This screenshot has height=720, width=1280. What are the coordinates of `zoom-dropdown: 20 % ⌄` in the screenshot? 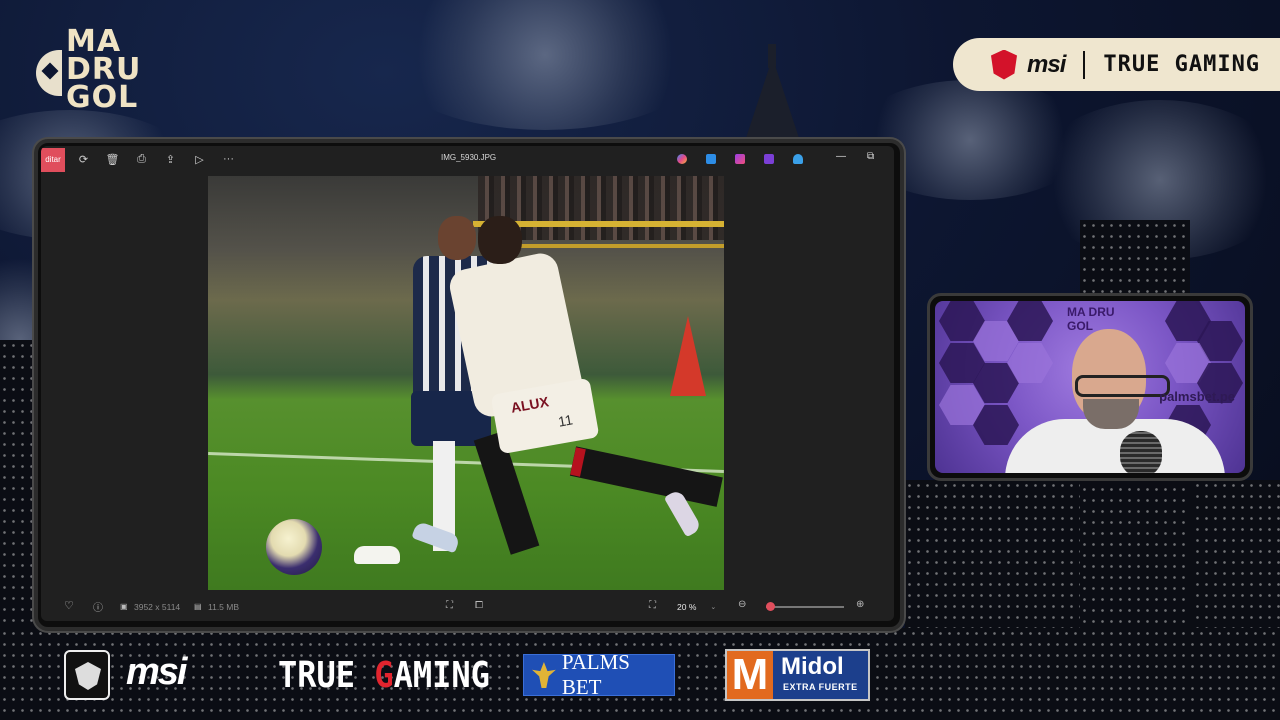 It's located at (698, 607).